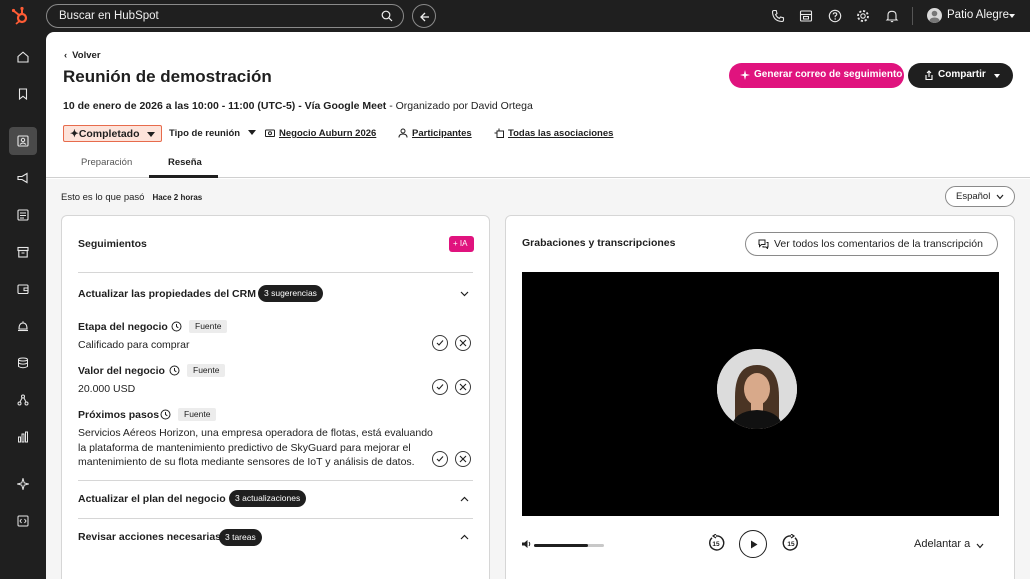 The height and width of the screenshot is (579, 1030). I want to click on status-dropdown: ✦Completado, so click(113, 133).